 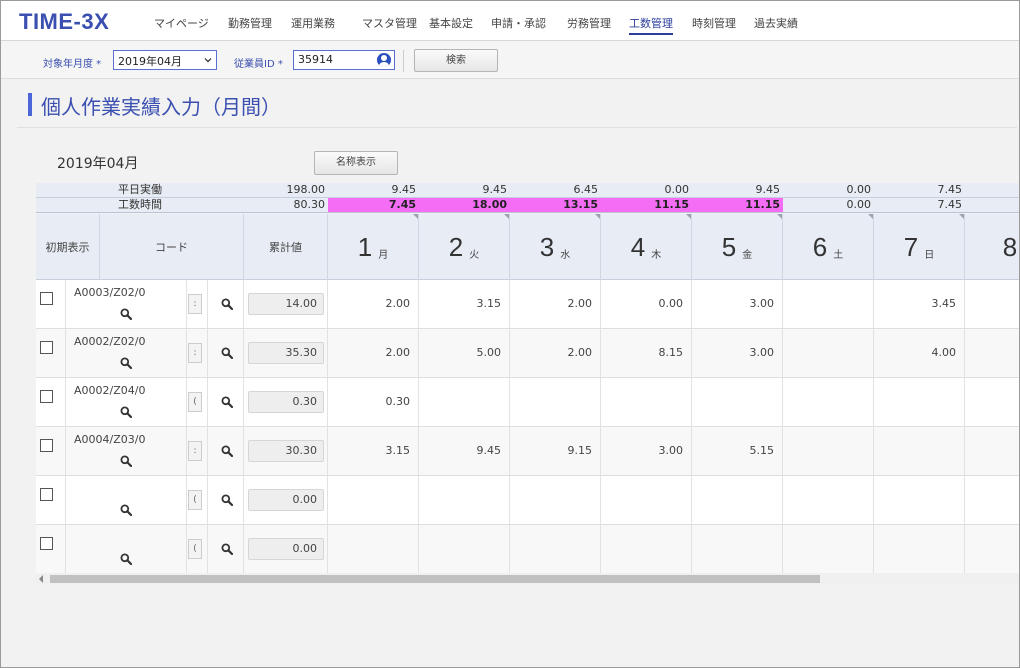 What do you see at coordinates (510, 60) in the screenshot?
I see `filter-bar: 対象年月度 * 2019年04月 従業員ID * 35914 検索` at bounding box center [510, 60].